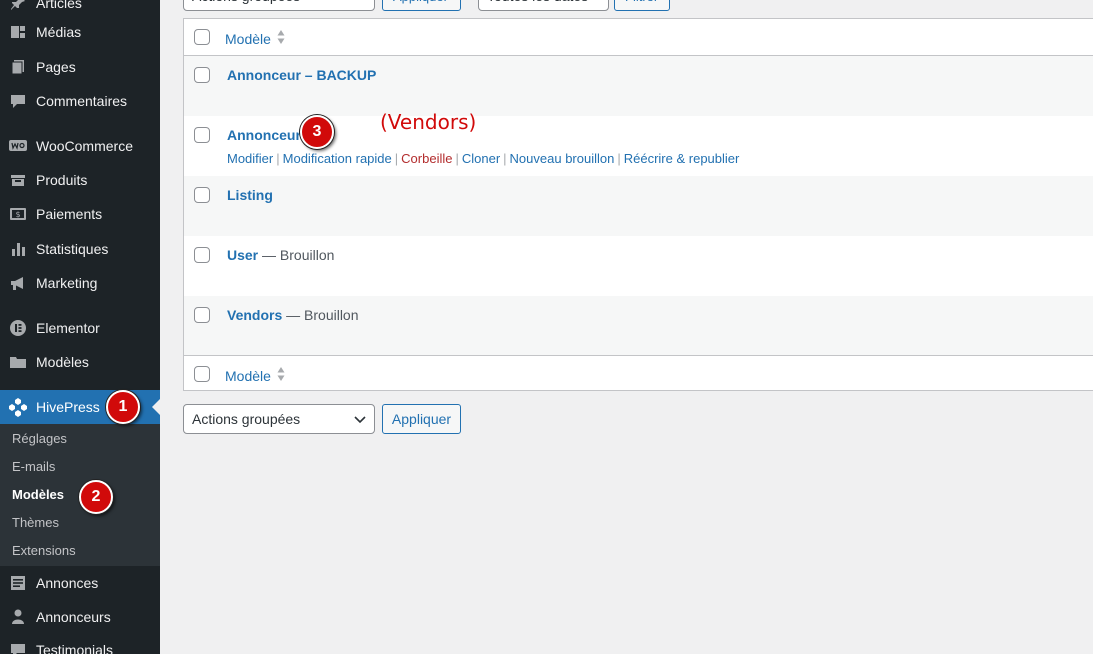  I want to click on sidebar-item-label: WooCommerce, so click(84, 146).